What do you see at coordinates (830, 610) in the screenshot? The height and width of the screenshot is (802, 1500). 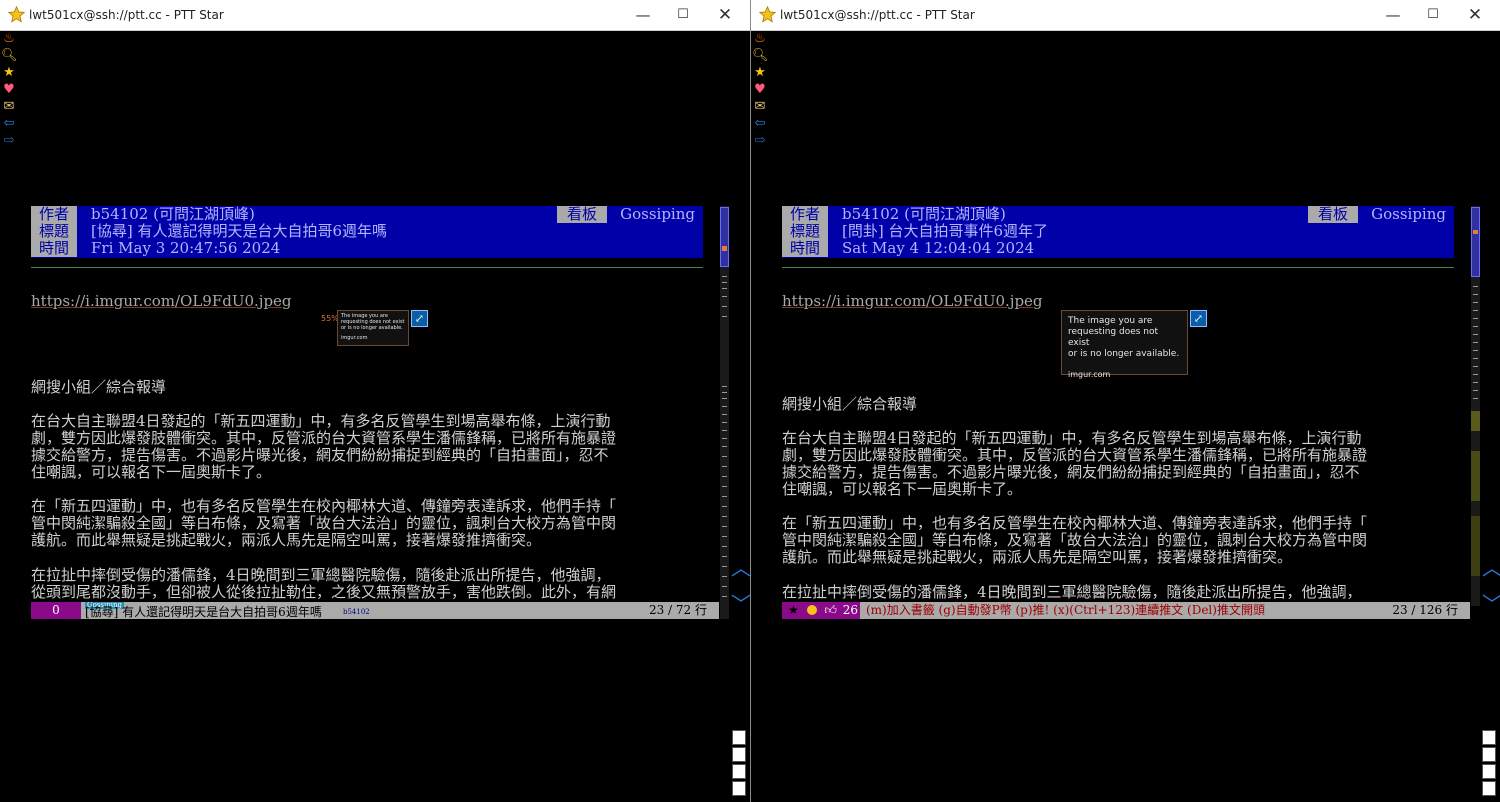 I see `thumb-icon: 👍︎` at bounding box center [830, 610].